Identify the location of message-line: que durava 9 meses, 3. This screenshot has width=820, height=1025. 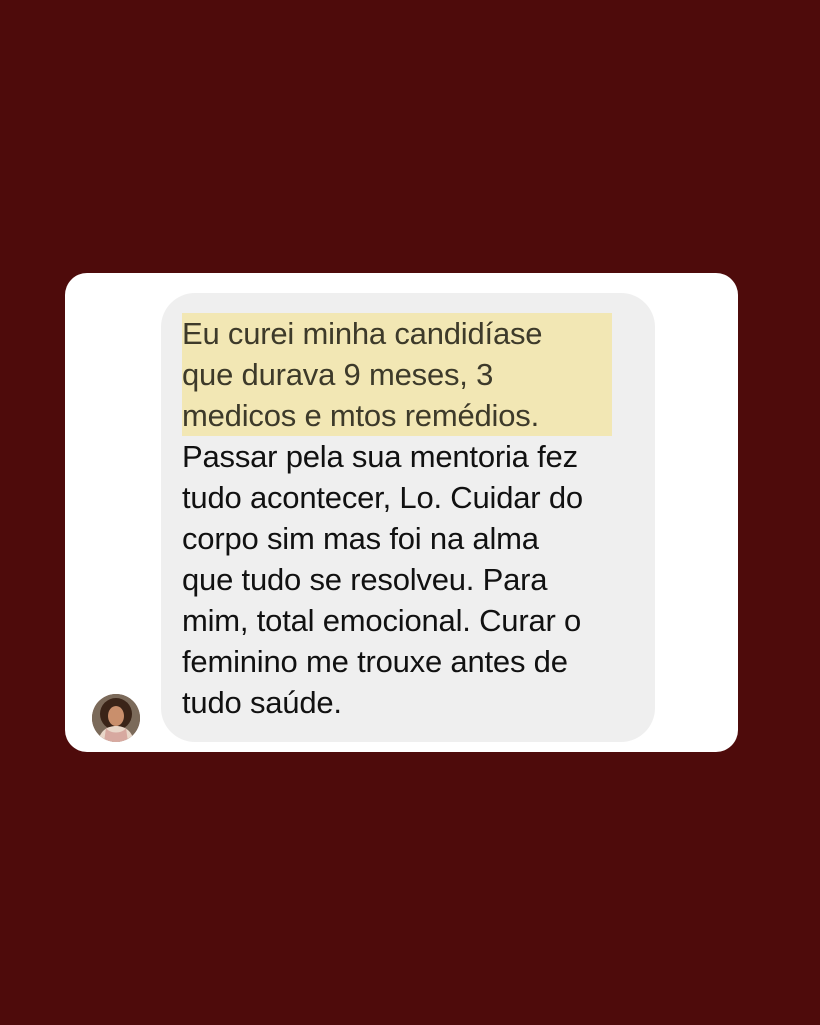
(397, 374).